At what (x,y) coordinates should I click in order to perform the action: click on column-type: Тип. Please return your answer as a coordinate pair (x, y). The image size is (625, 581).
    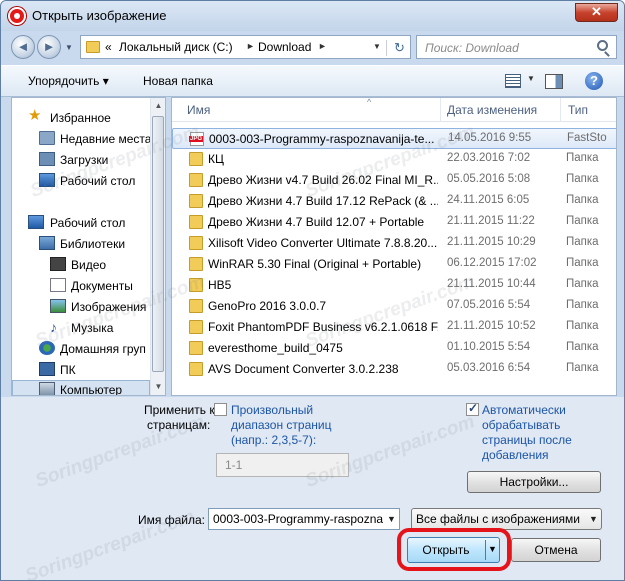
    Looking at the image, I should click on (578, 110).